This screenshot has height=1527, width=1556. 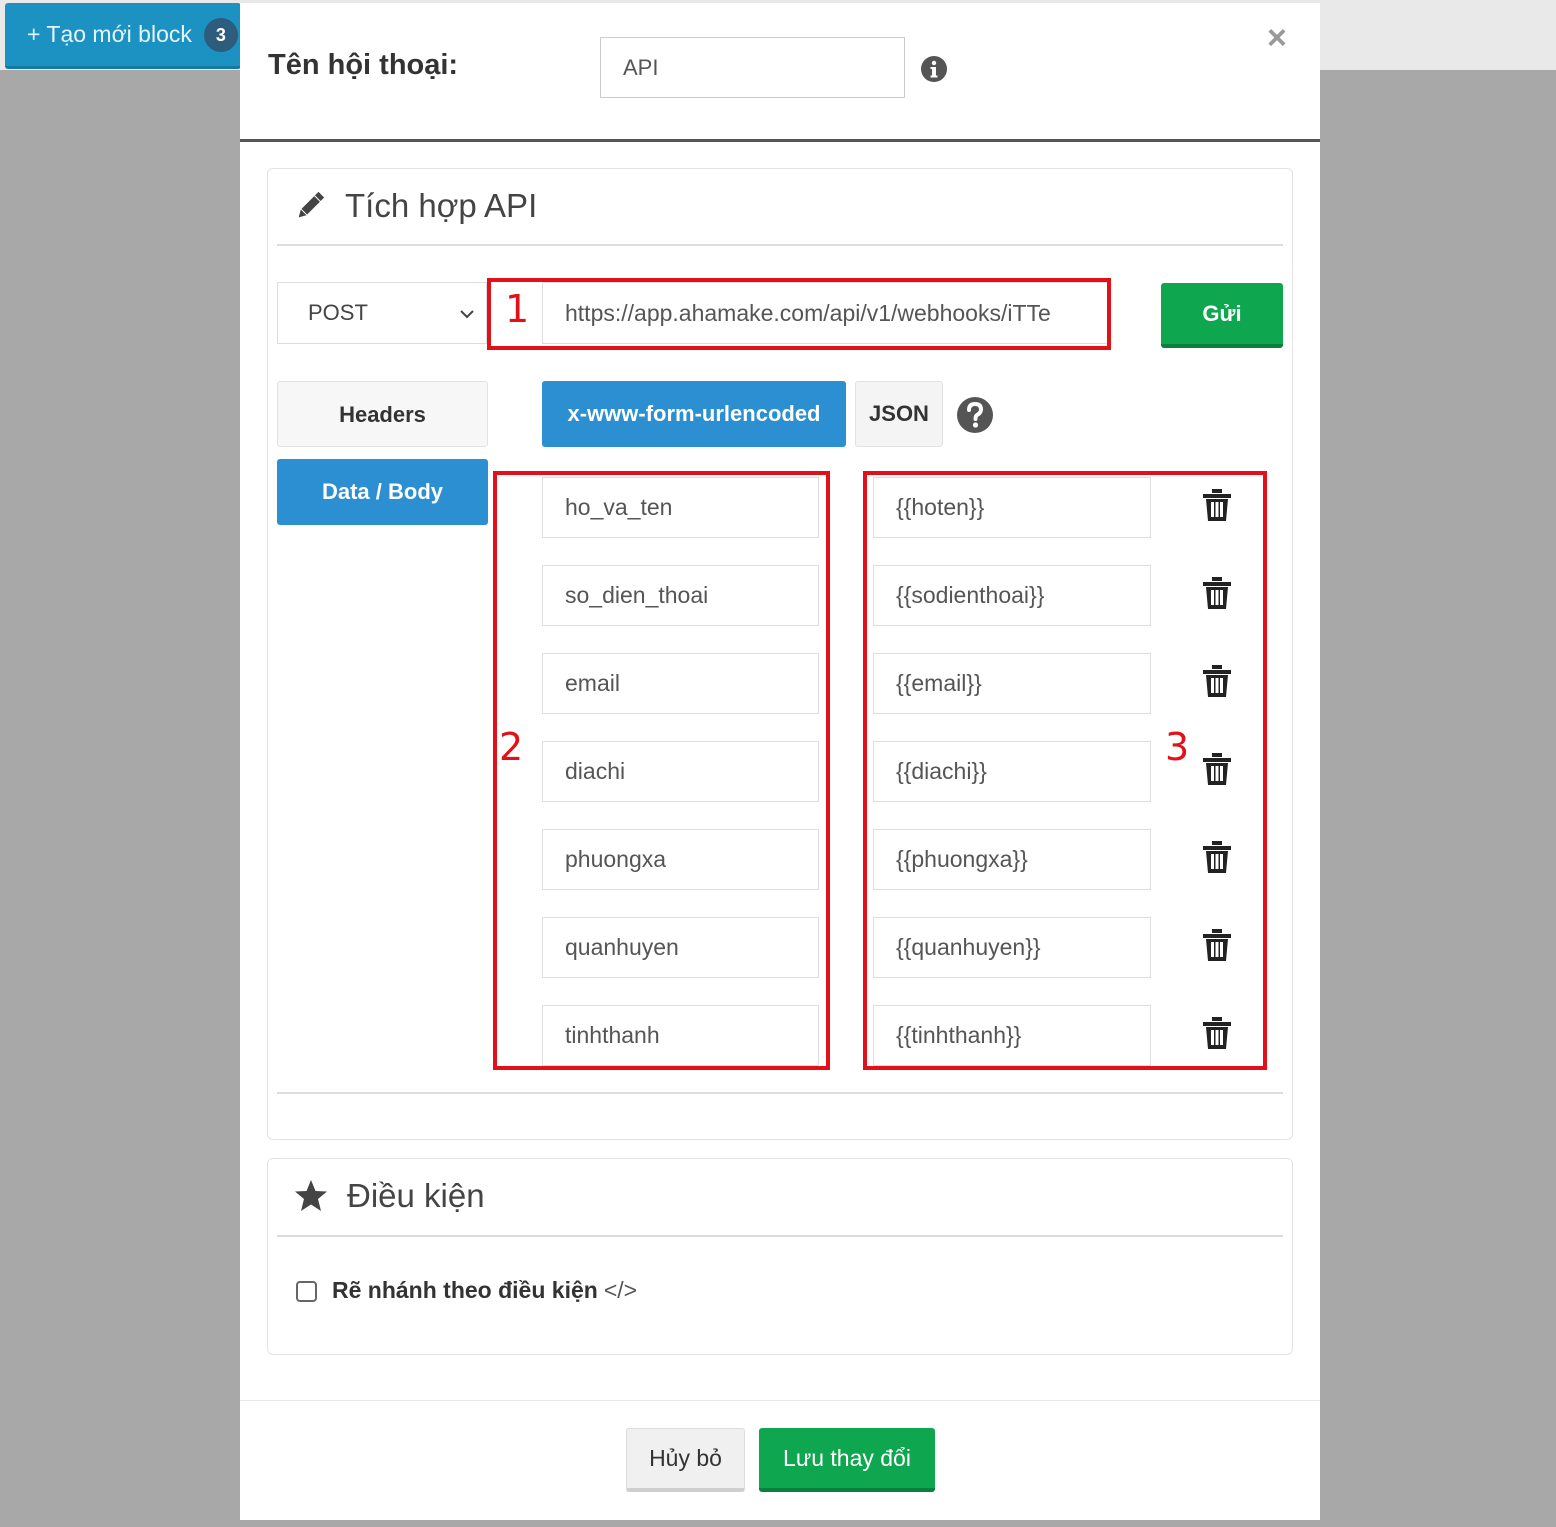 I want to click on encoding-json-button: JSON, so click(x=899, y=414).